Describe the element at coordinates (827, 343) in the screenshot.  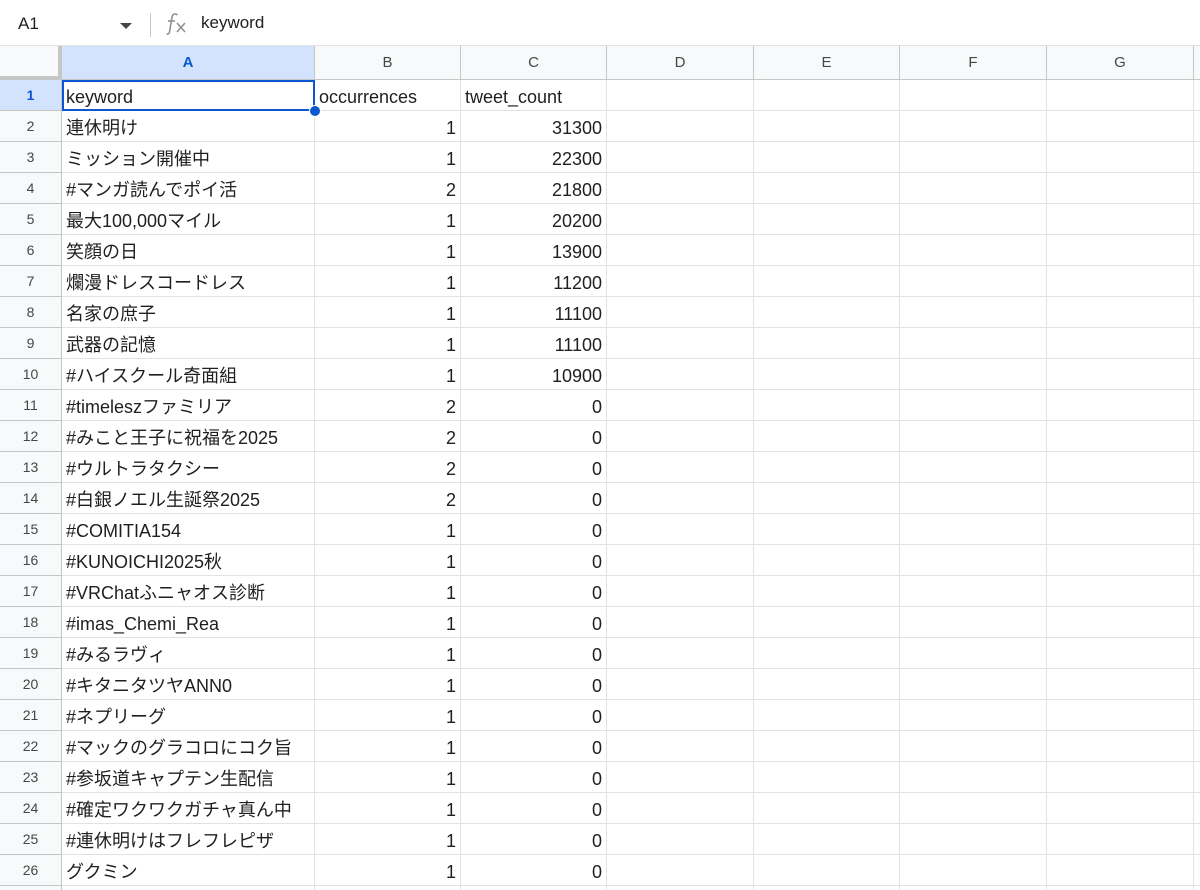
I see `cell-e9` at that location.